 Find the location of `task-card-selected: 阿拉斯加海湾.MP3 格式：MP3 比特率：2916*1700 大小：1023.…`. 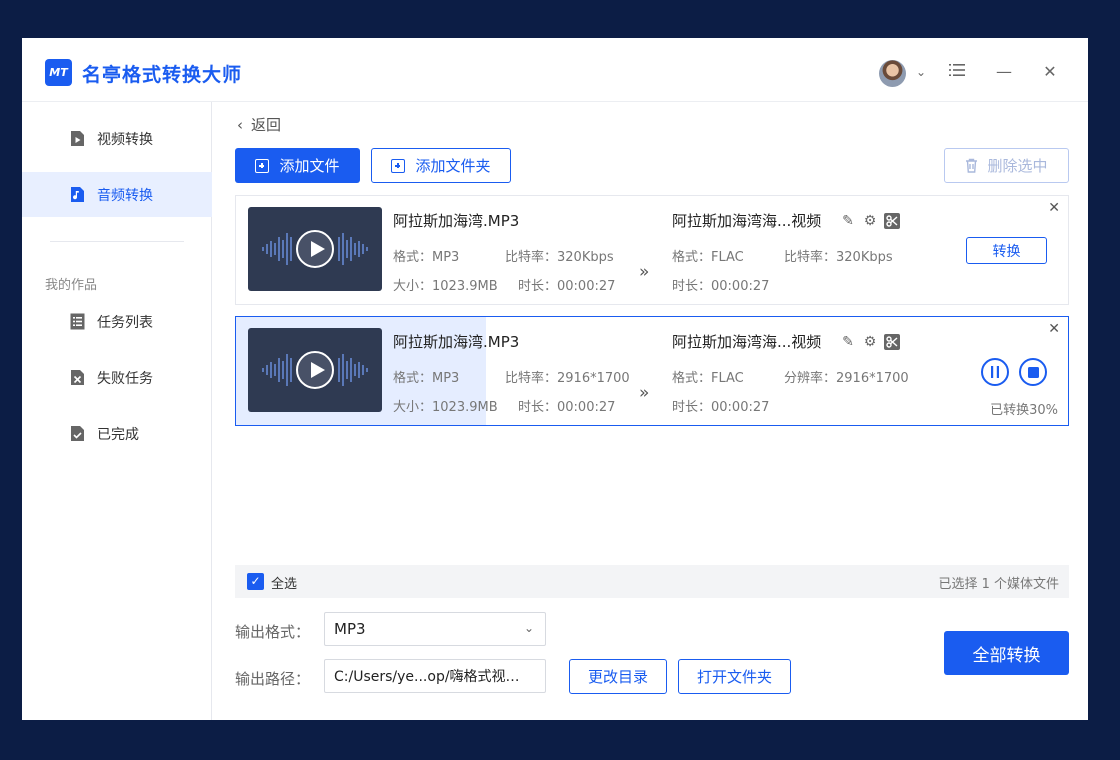

task-card-selected: 阿拉斯加海湾.MP3 格式：MP3 比特率：2916*1700 大小：1023.… is located at coordinates (652, 371).